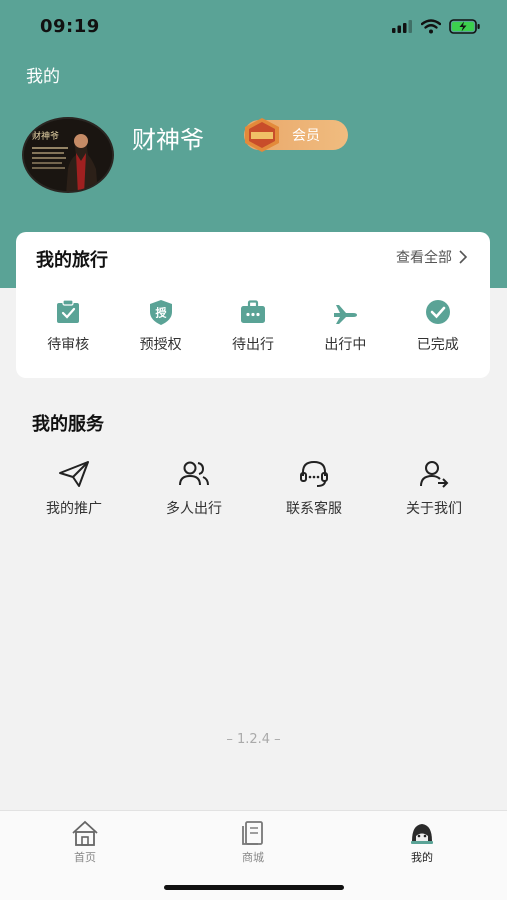 The width and height of the screenshot is (507, 900). Describe the element at coordinates (85, 857) in the screenshot. I see `tab-label: 首页` at that location.